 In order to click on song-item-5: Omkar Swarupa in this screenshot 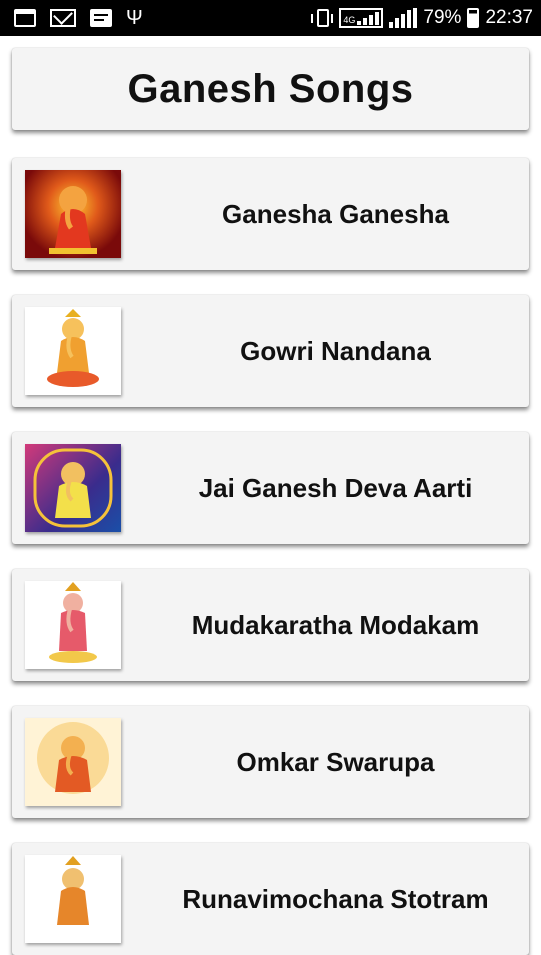, I will do `click(270, 762)`.